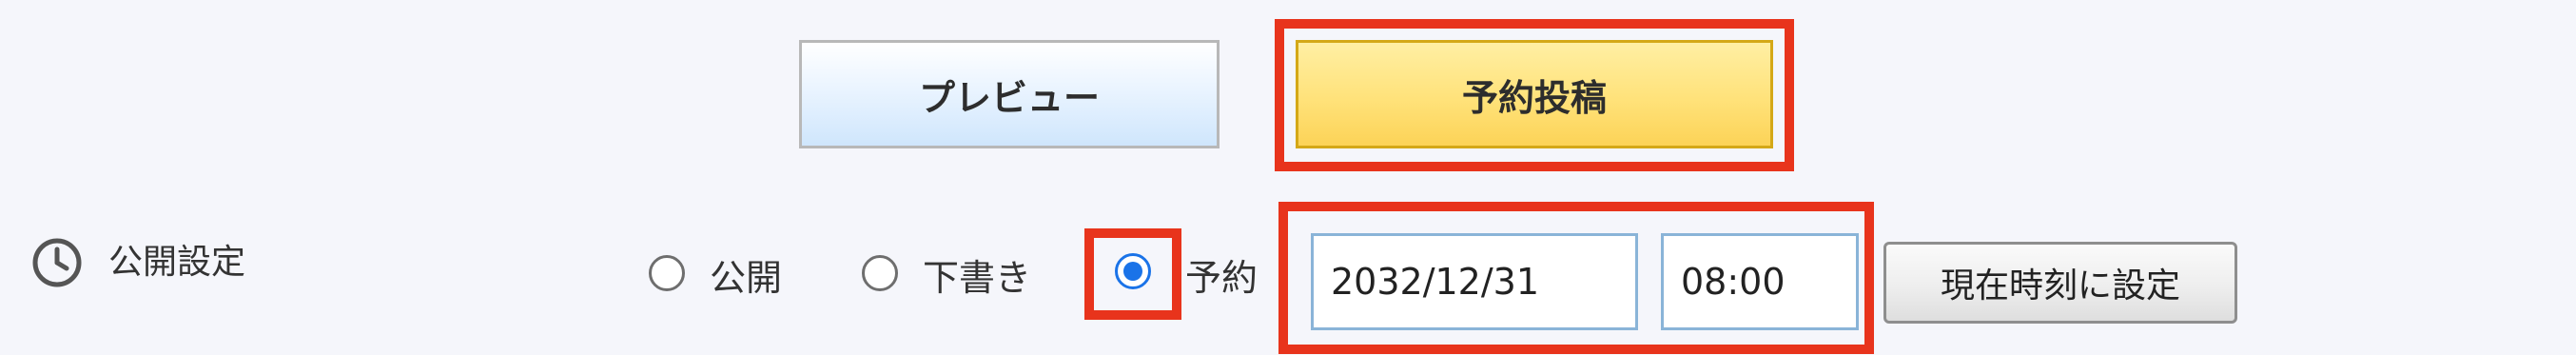  Describe the element at coordinates (2060, 283) in the screenshot. I see `set-current-time-button: 現在時刻に設定` at that location.